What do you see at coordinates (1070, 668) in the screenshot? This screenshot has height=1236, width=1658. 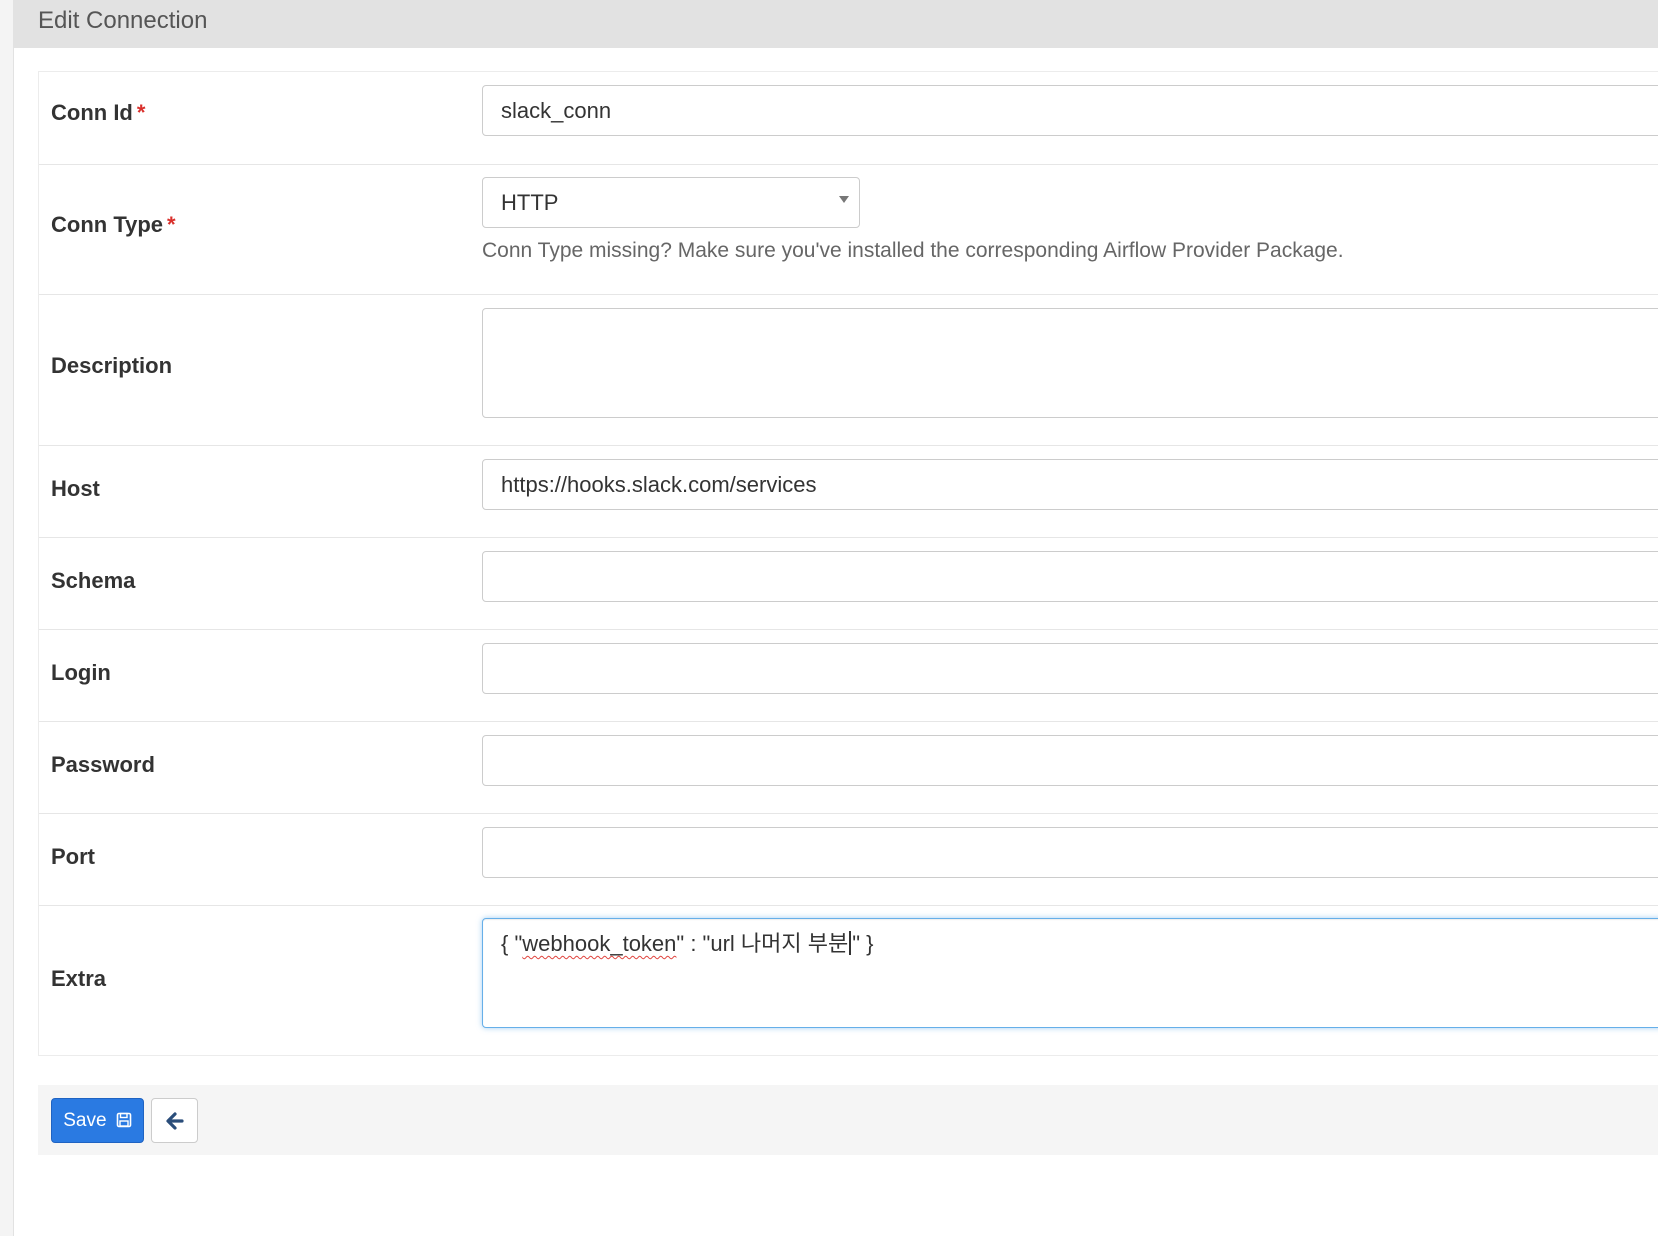 I see `login-input` at bounding box center [1070, 668].